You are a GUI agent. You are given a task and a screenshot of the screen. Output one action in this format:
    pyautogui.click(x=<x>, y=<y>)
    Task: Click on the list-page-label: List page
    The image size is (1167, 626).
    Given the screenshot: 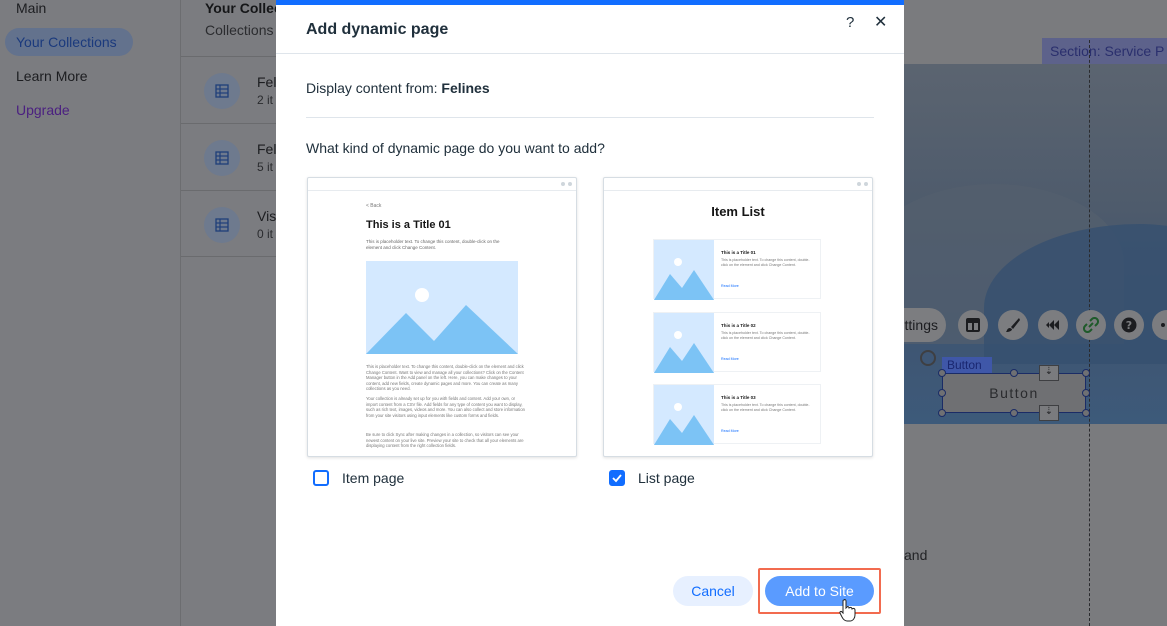 What is the action you would take?
    pyautogui.click(x=666, y=478)
    